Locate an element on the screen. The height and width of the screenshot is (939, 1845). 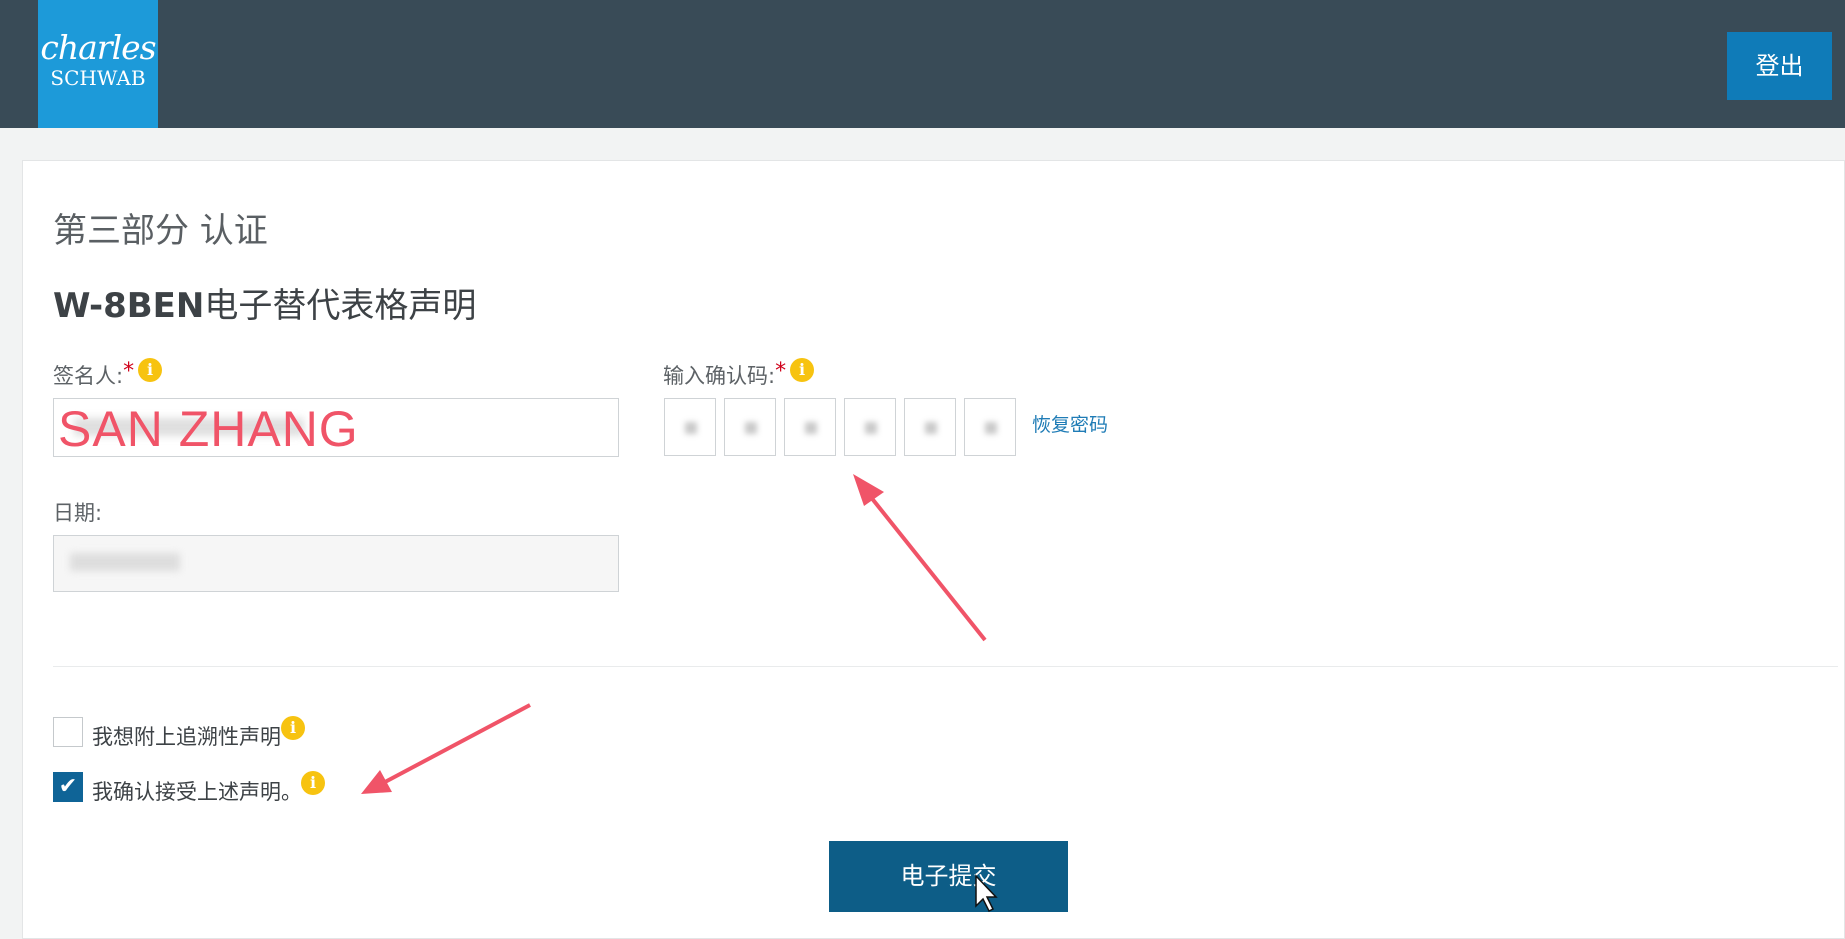
accept-statement-label: 我确认接受上述声明。 is located at coordinates (197, 792).